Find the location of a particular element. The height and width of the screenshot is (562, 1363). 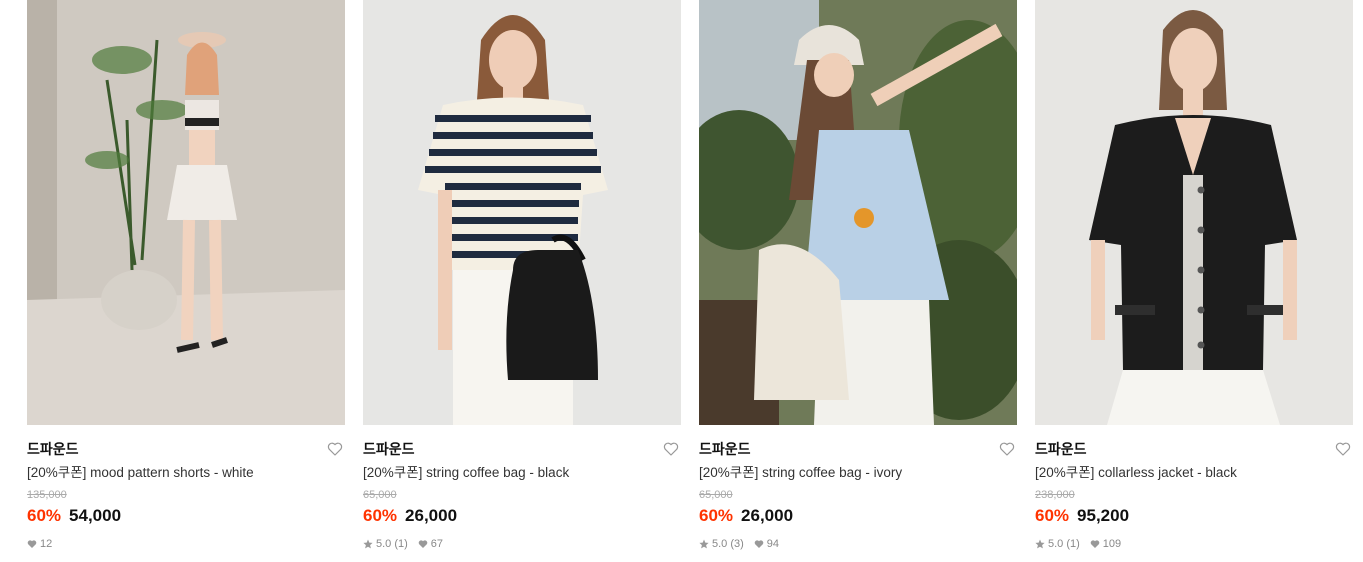

product-name: [20%쿠폰] string coffee bag - black is located at coordinates (466, 472).